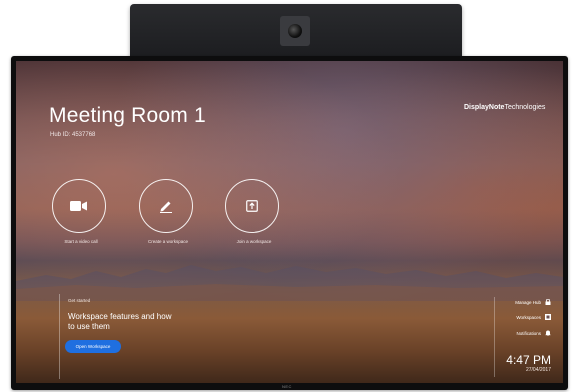 The image size is (579, 392). I want to click on create-workspace-button: Create a workspace, so click(168, 216).